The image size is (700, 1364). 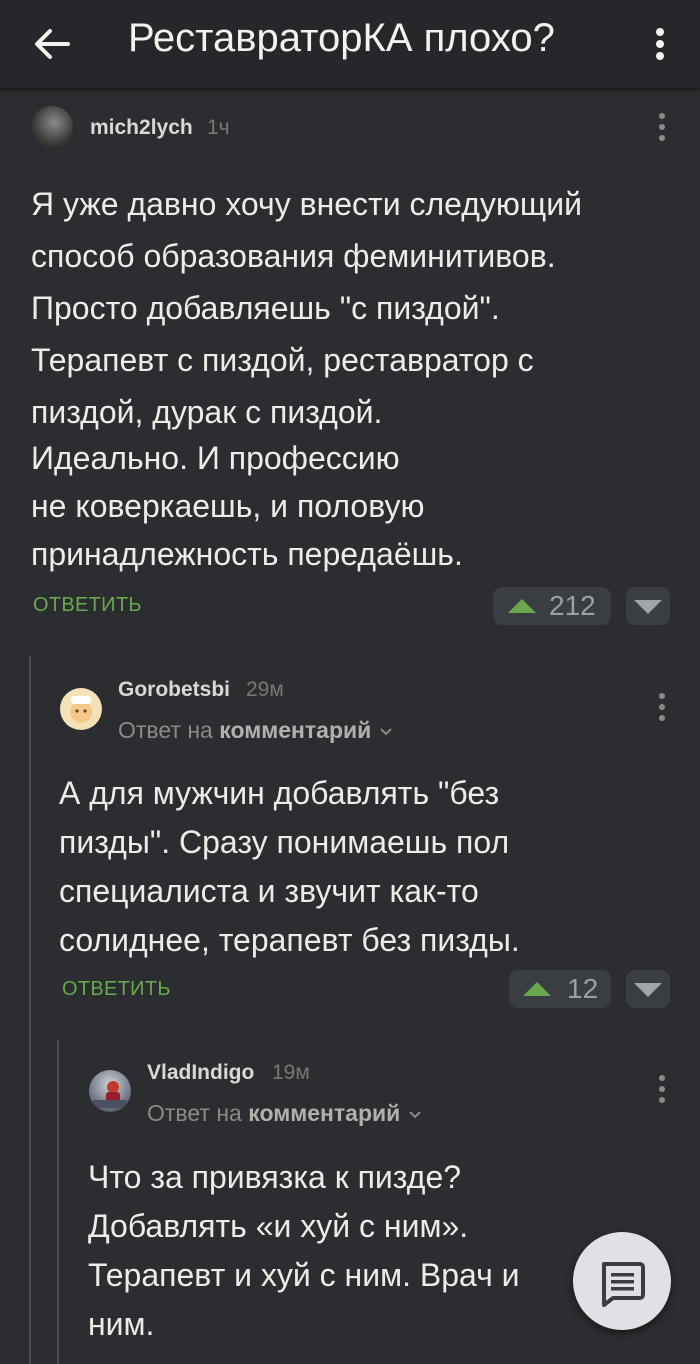 What do you see at coordinates (174, 690) in the screenshot?
I see `comment-author: Gorobetsbi` at bounding box center [174, 690].